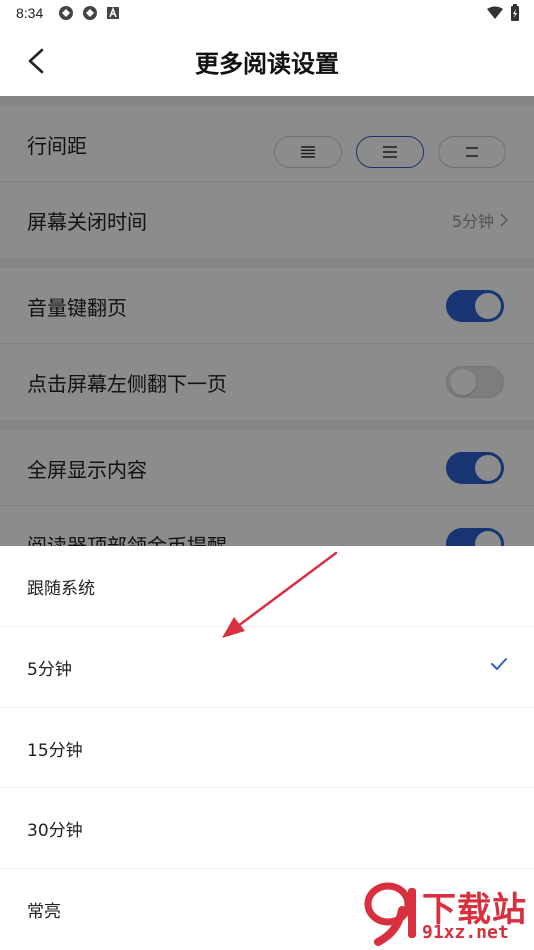 The image size is (534, 950). I want to click on sheet-option-30min: 30分钟, so click(267, 829).